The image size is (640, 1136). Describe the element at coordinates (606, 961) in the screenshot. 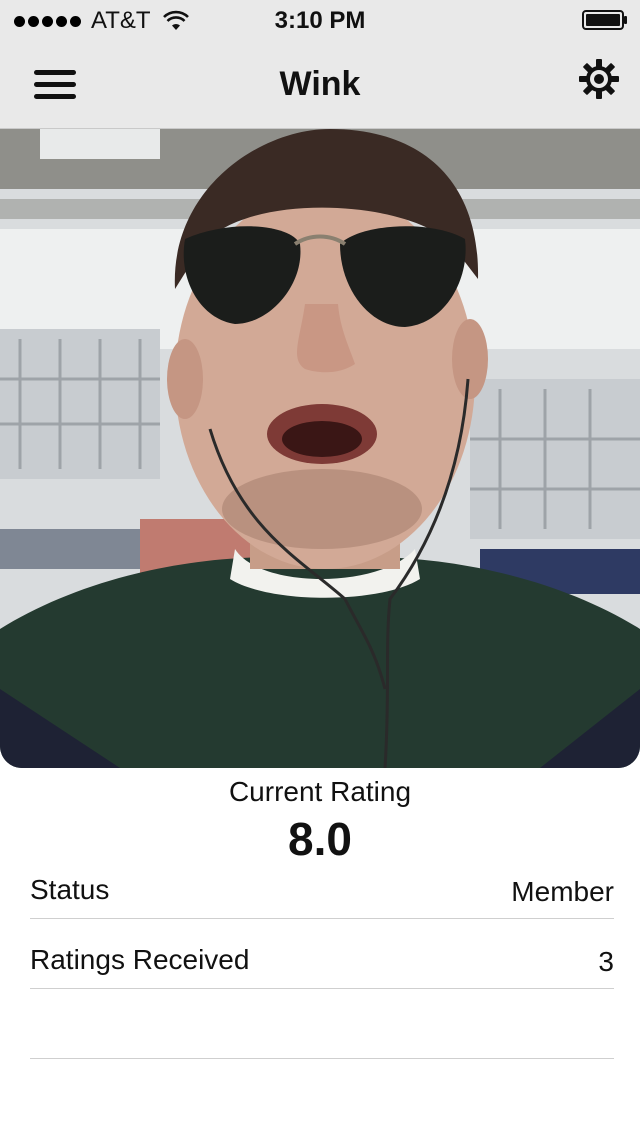

I see `ratings-received-value: 3` at that location.